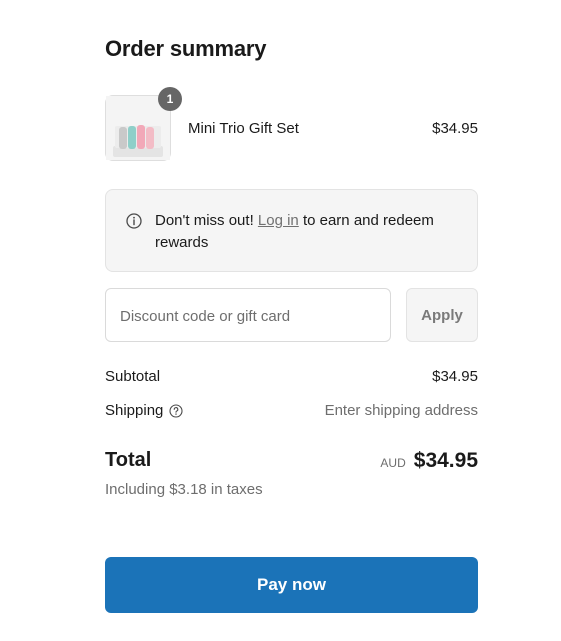  What do you see at coordinates (393, 463) in the screenshot?
I see `total-currency: AUD` at bounding box center [393, 463].